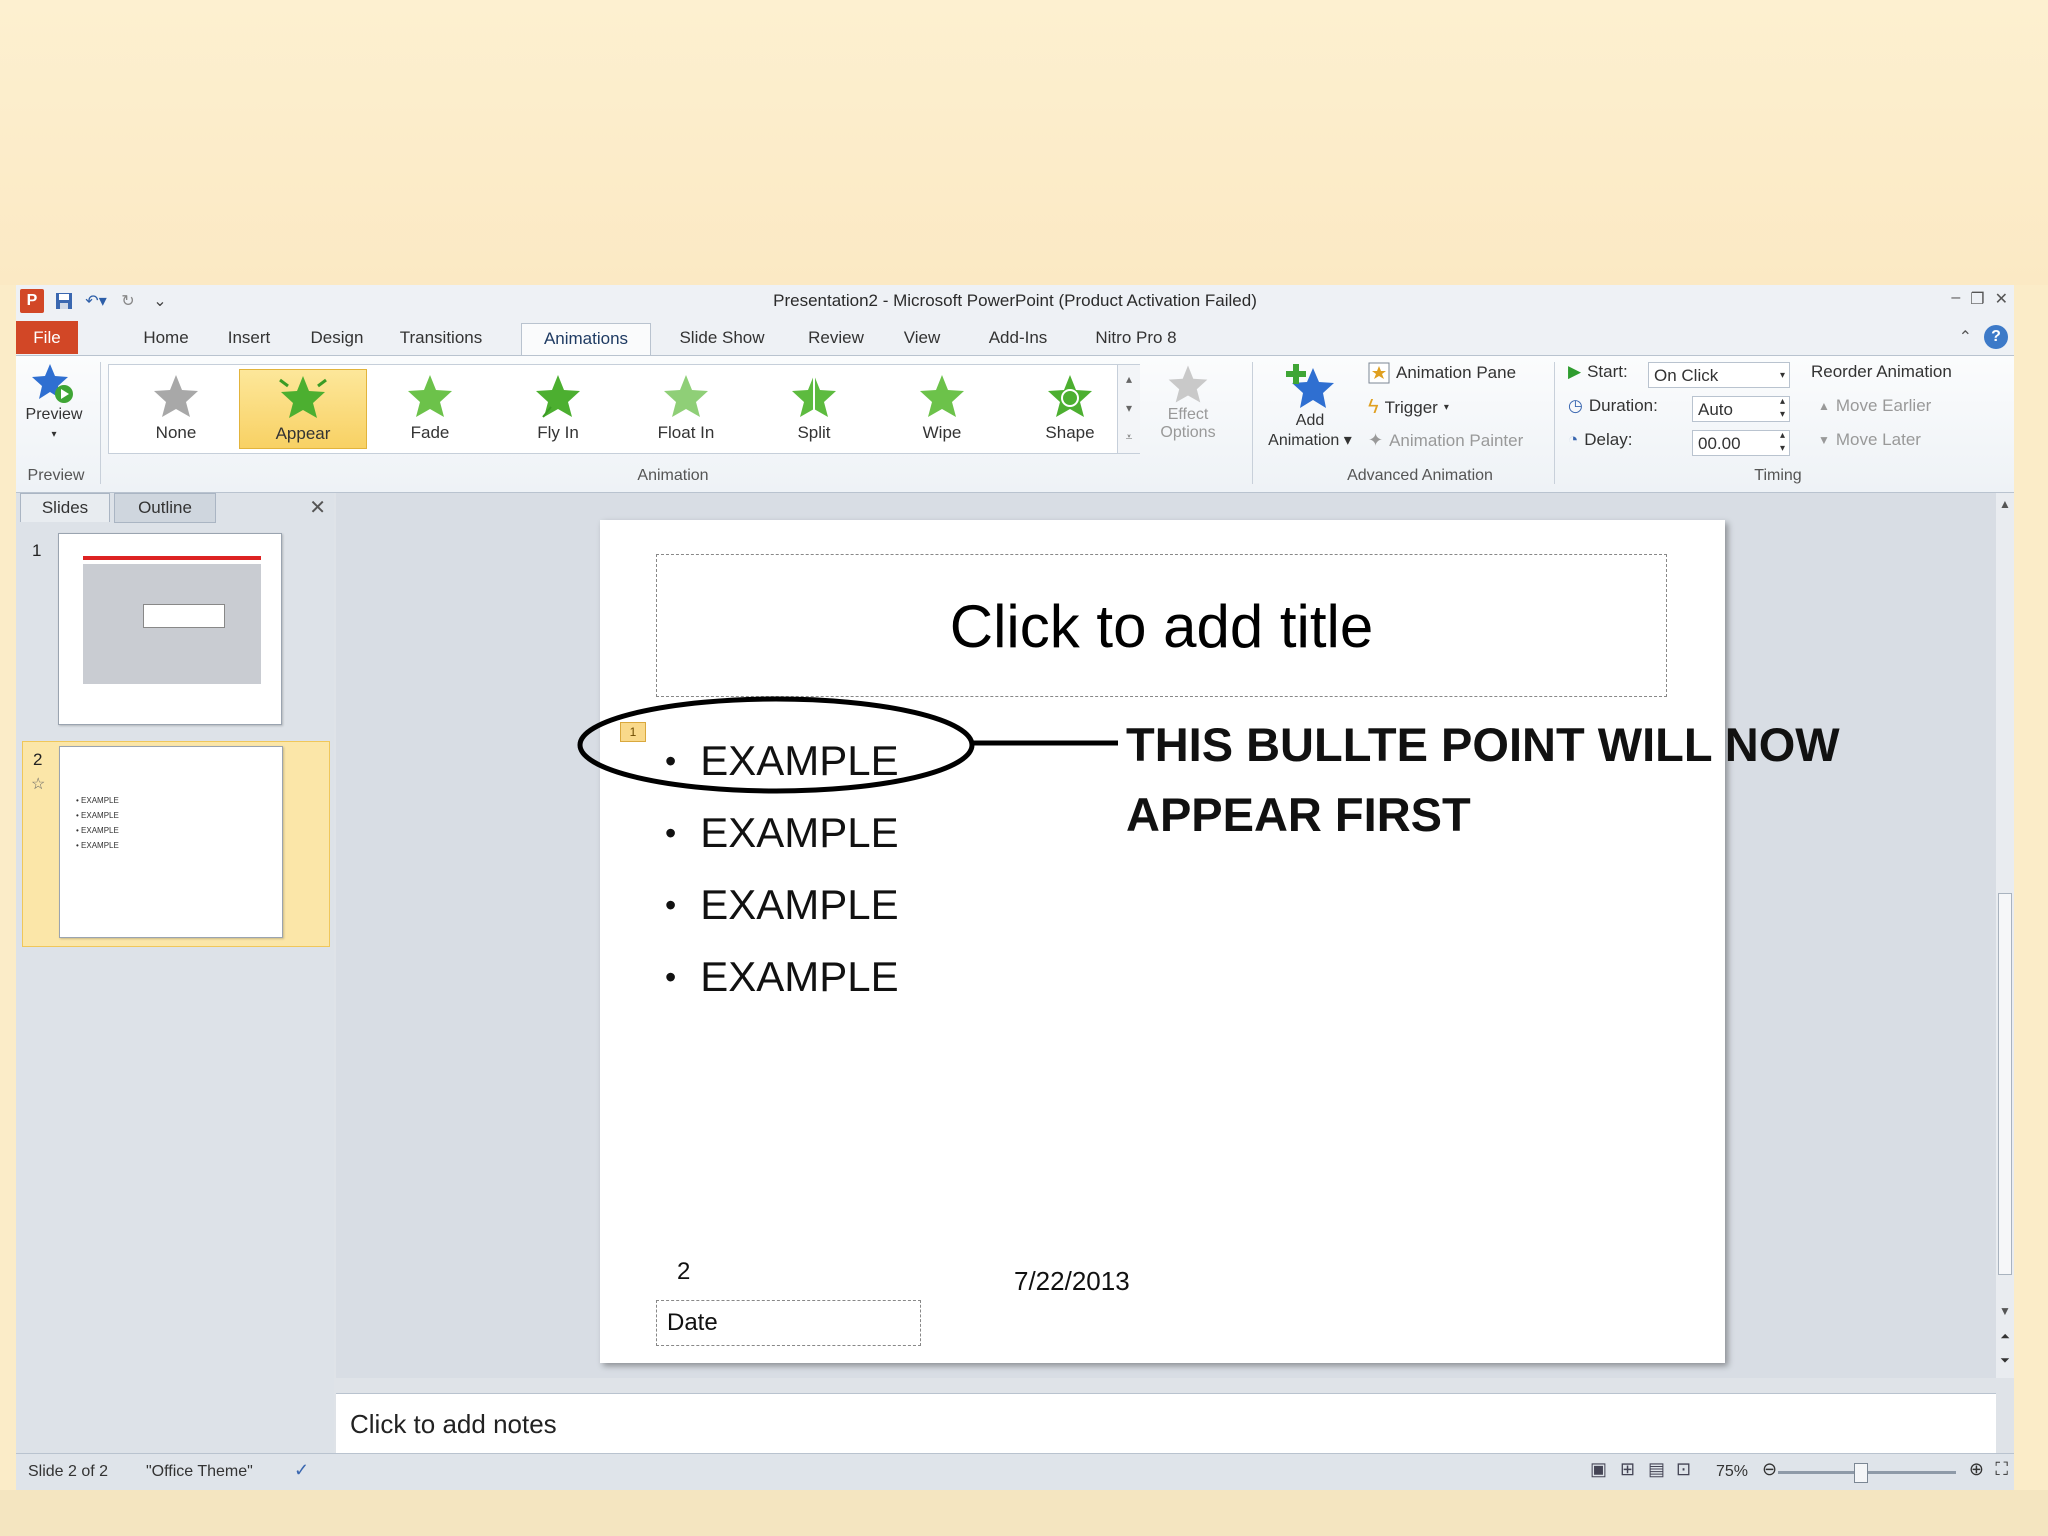  Describe the element at coordinates (1298, 814) in the screenshot. I see `callout-line-2: APPEAR FIRST` at that location.